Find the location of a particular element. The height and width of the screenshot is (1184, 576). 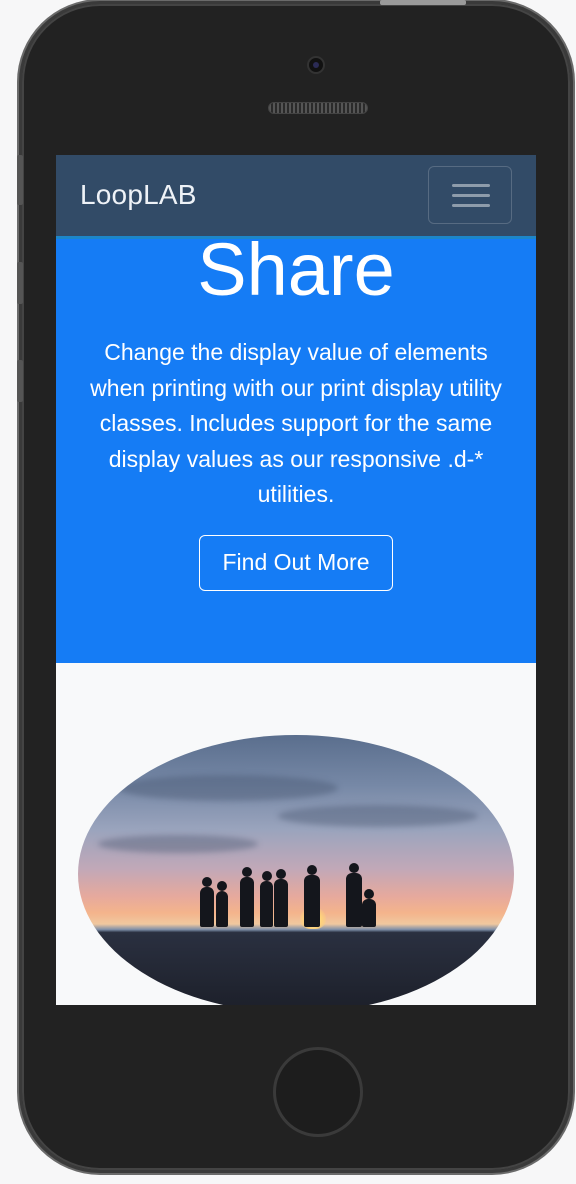

volume-down-button is located at coordinates (20, 381).